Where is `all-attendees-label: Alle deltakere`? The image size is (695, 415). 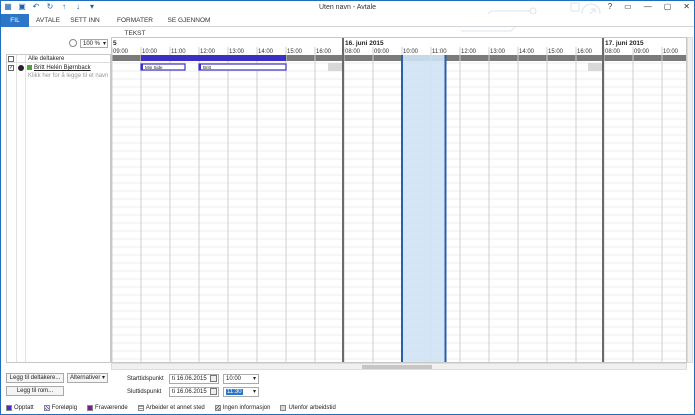 all-attendees-label: Alle deltakere is located at coordinates (46, 59).